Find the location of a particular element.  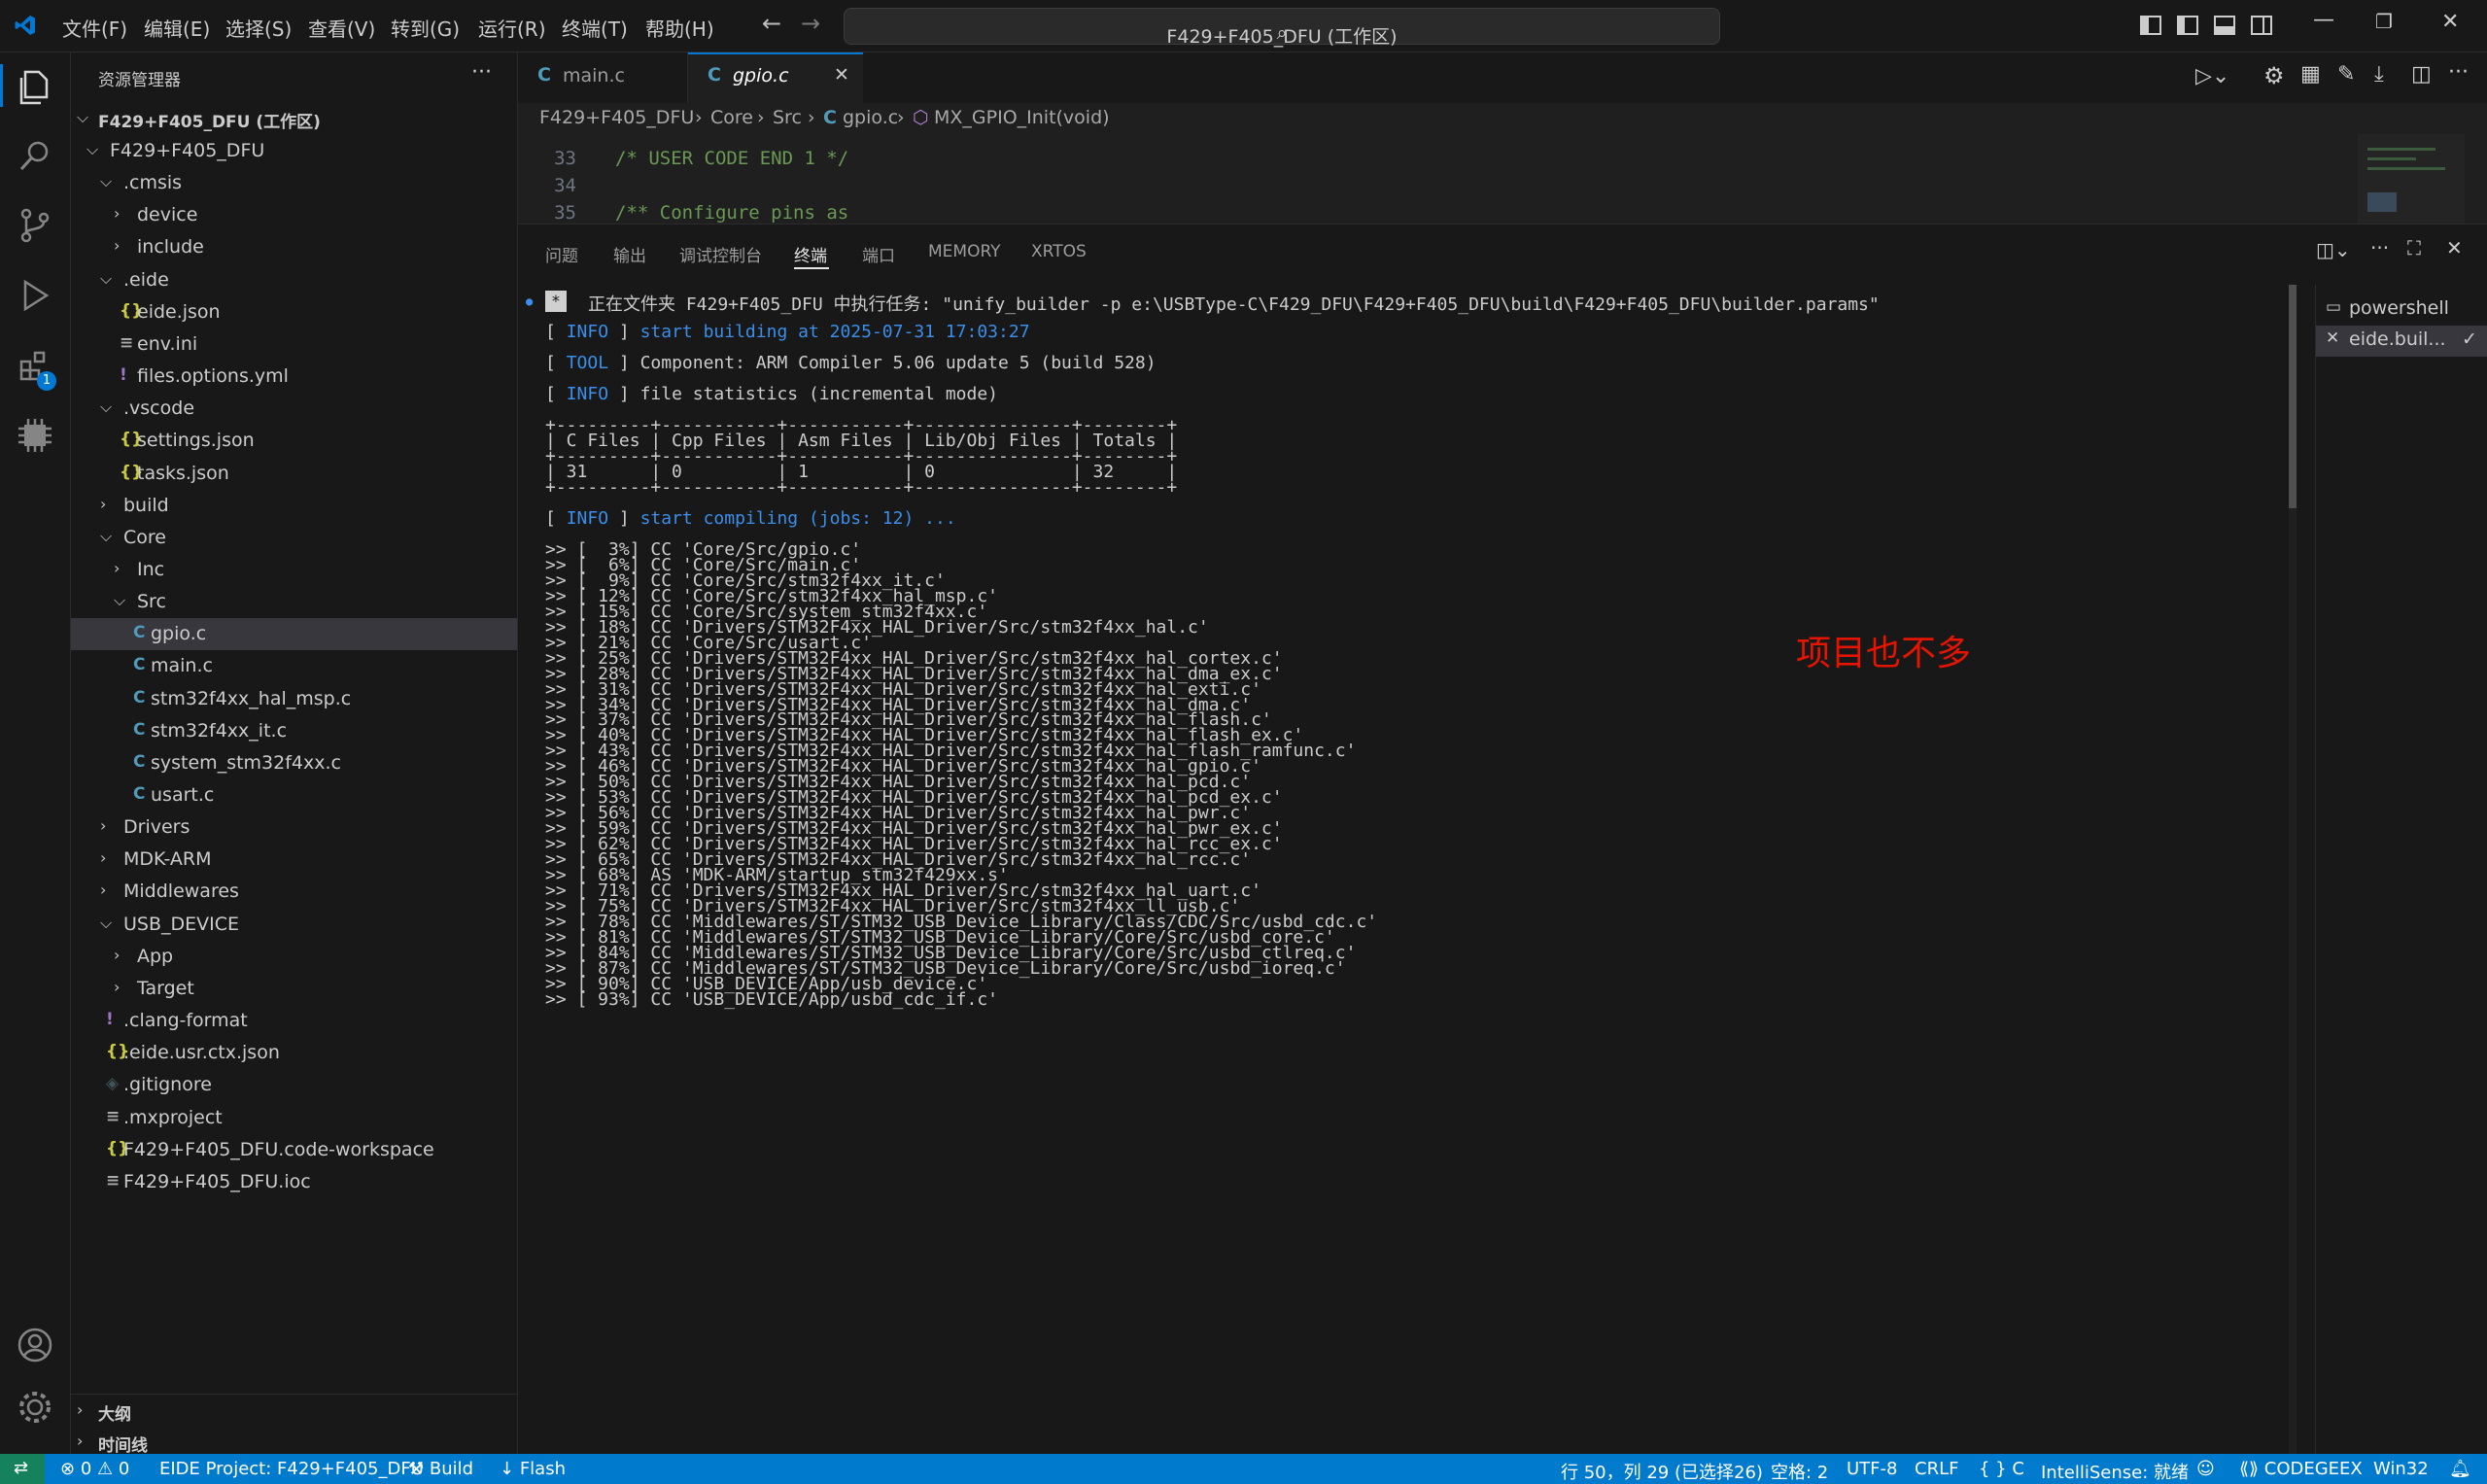

toggle-panel-icon is located at coordinates (2224, 25).